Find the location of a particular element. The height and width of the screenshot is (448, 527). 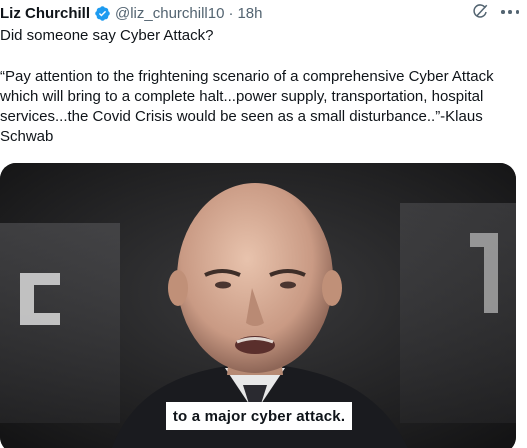

timestamp: 18h is located at coordinates (249, 13).